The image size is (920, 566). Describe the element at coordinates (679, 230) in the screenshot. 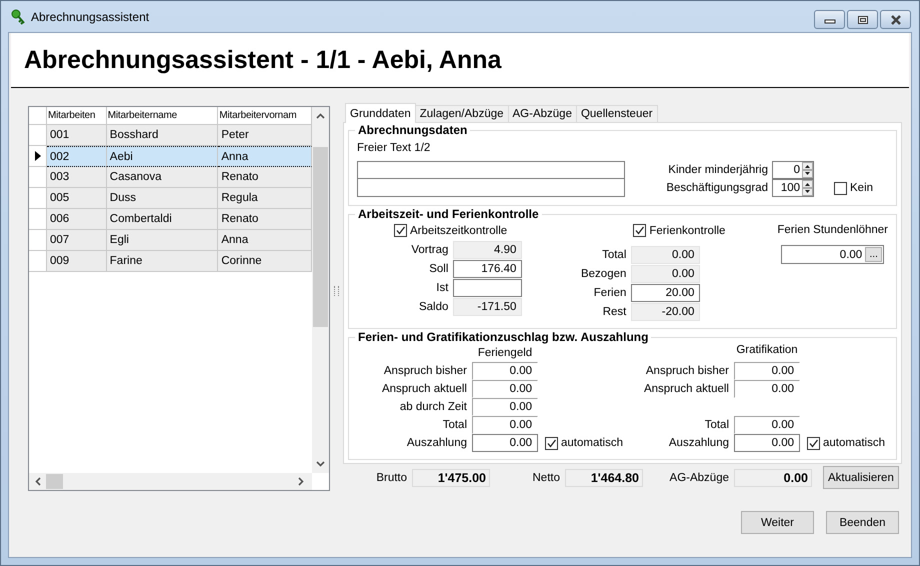

I see `checkbox: Ferienkontrolle` at that location.